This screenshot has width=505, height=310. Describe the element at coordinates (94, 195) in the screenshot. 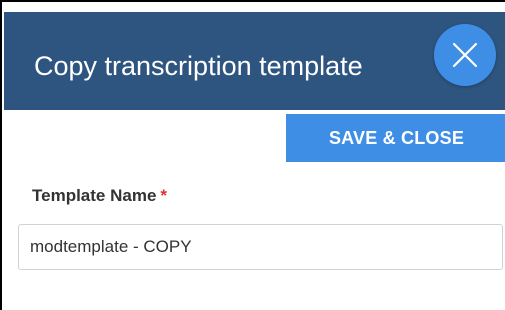

I see `template-name-label-text: Template Name` at that location.